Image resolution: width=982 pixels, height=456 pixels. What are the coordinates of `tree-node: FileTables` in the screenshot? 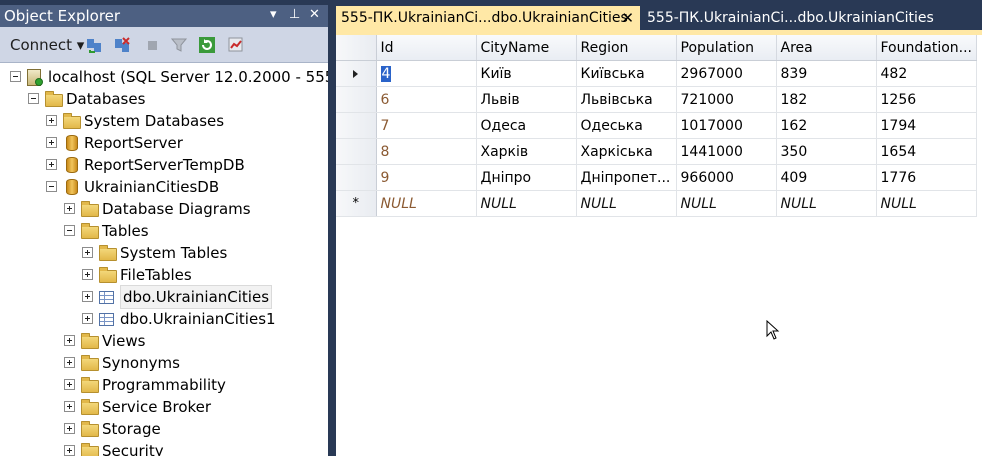 It's located at (164, 275).